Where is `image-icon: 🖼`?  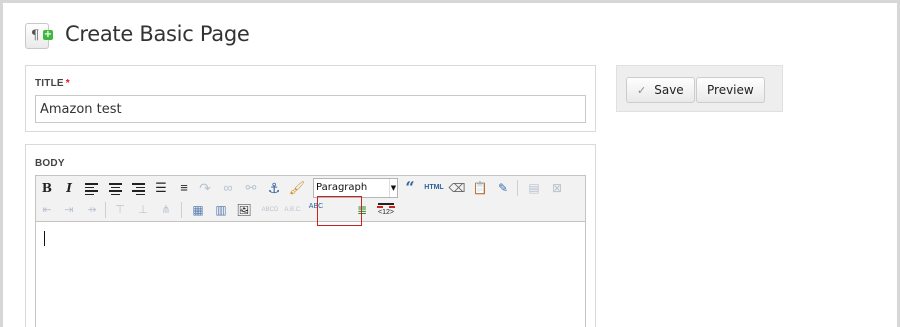
image-icon: 🖼 is located at coordinates (244, 210).